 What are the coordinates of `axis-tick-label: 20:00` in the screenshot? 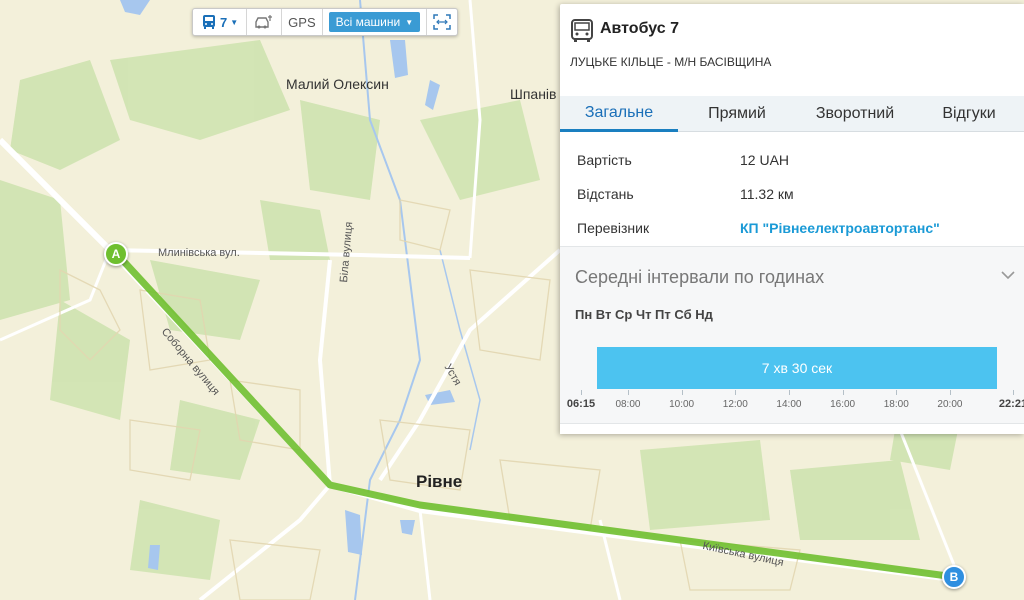 It's located at (950, 404).